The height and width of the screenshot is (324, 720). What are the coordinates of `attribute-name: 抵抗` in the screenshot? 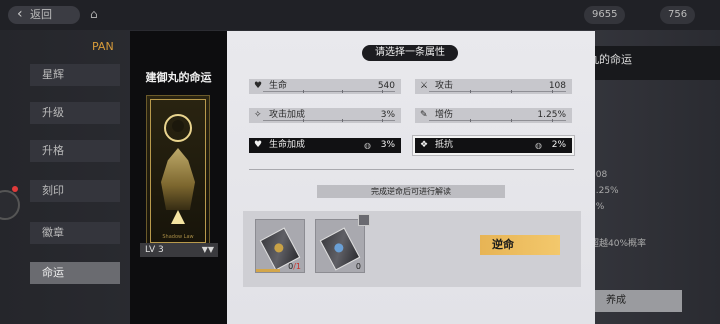 It's located at (444, 145).